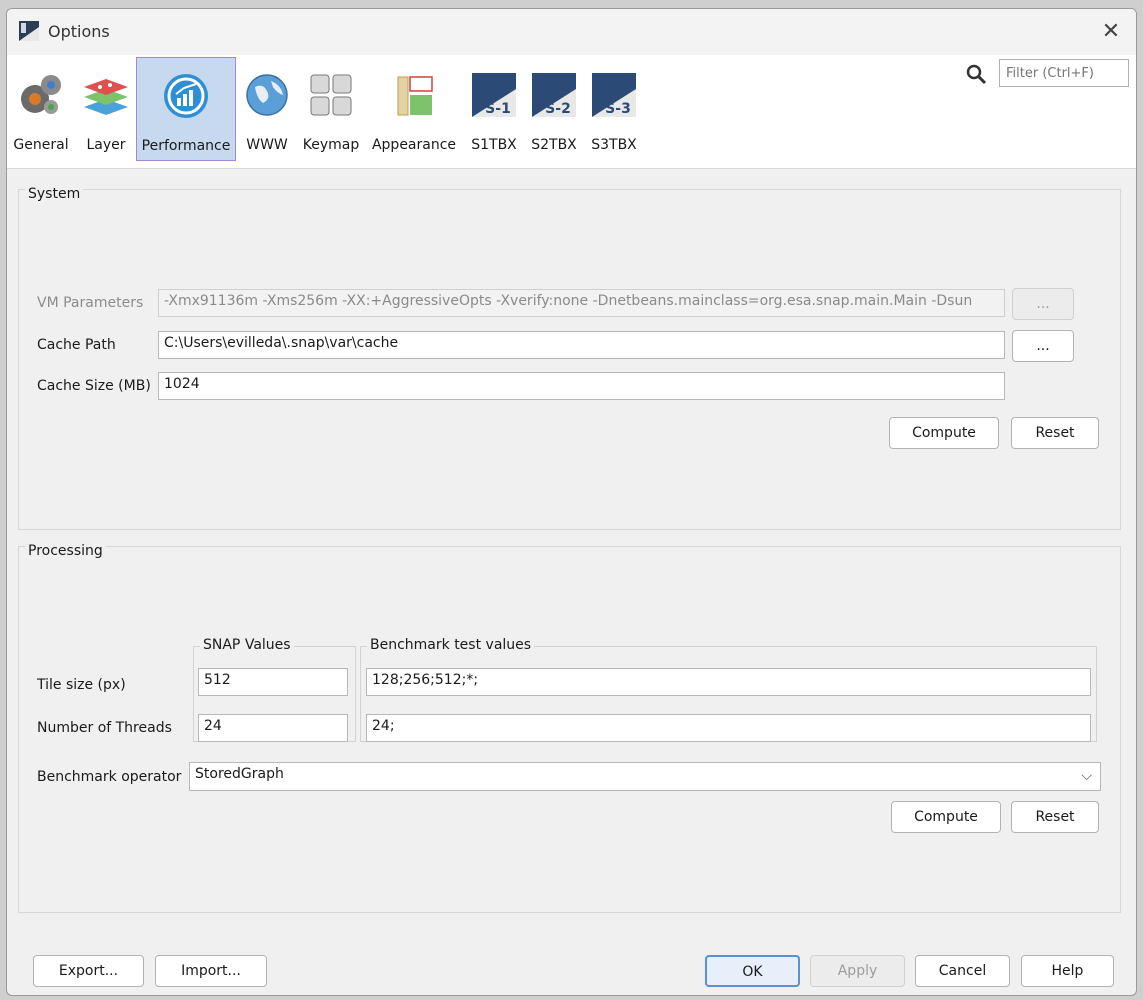  I want to click on snap-s1-icon: S-1, so click(494, 95).